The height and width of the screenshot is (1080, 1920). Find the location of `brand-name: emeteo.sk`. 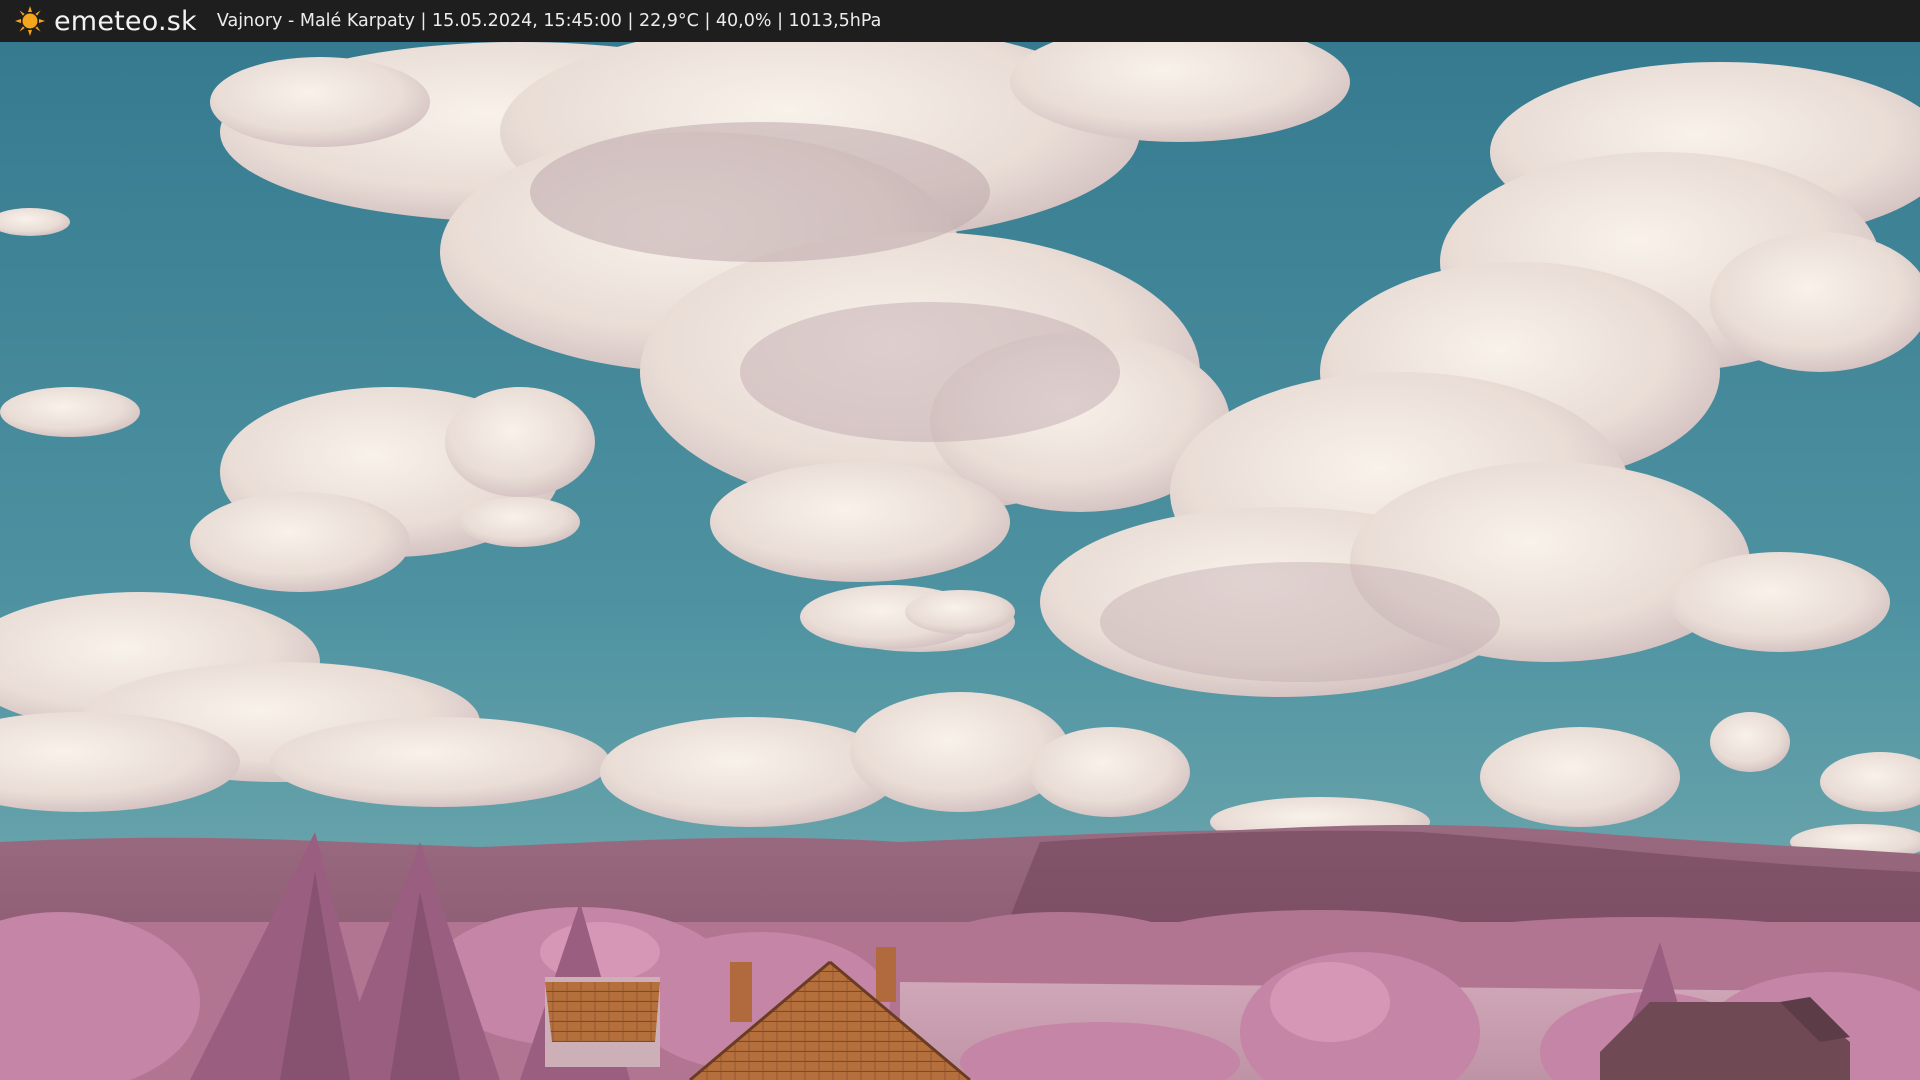

brand-name: emeteo.sk is located at coordinates (125, 21).